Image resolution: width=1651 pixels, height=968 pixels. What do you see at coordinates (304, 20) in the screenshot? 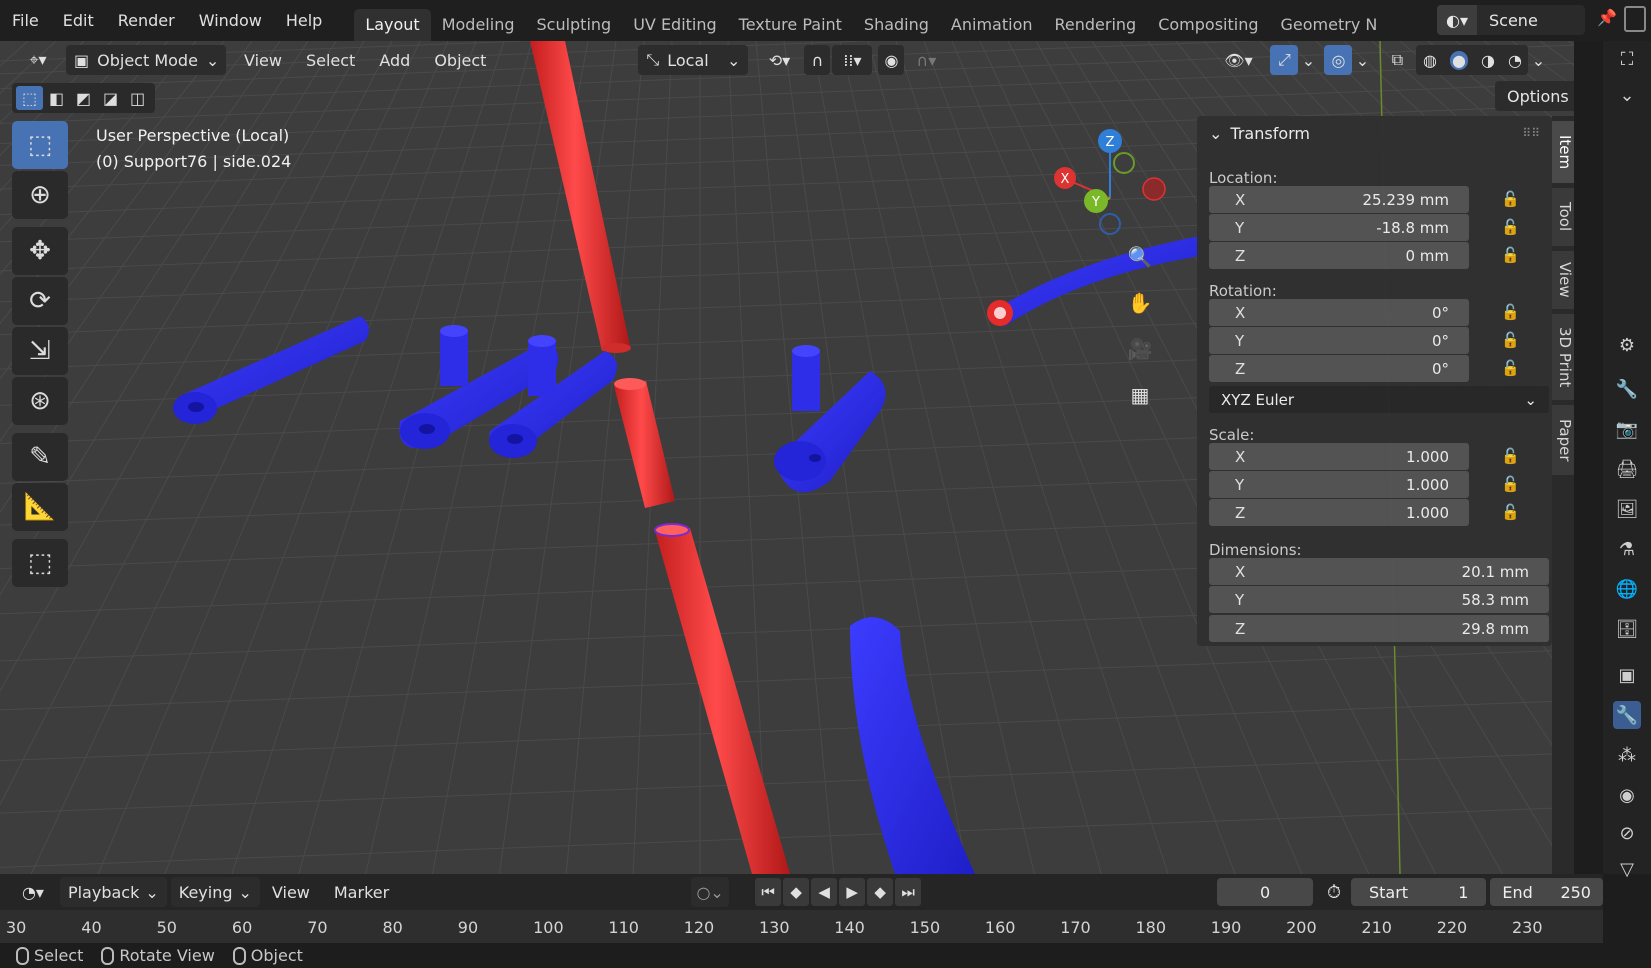
I see `menu-help: Help` at bounding box center [304, 20].